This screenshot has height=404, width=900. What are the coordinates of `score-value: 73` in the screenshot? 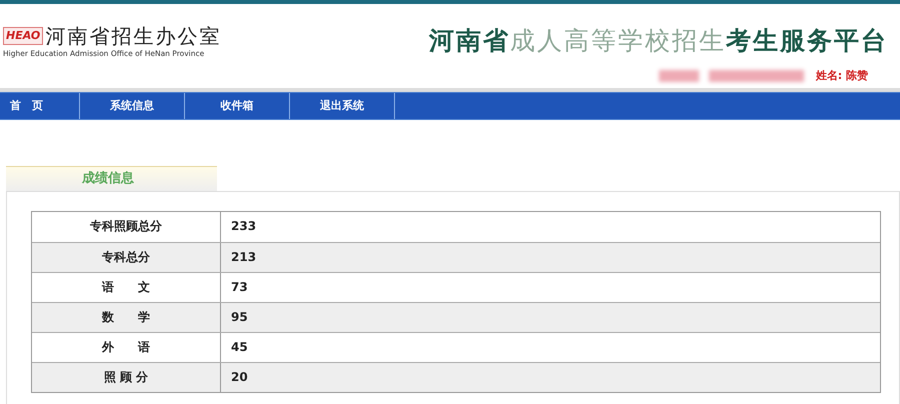 It's located at (239, 287).